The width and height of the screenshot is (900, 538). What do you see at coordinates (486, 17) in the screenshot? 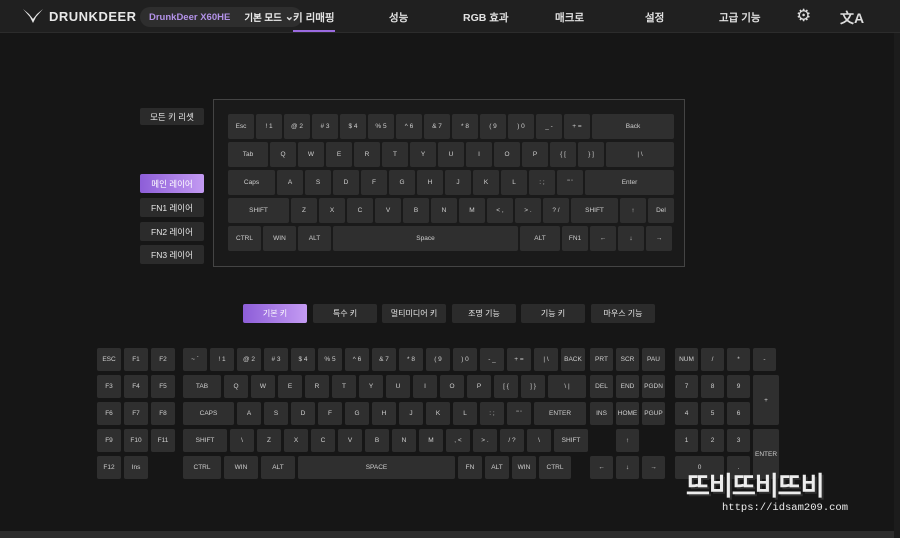
I see `nav-rgb-effects: RGB 효과` at bounding box center [486, 17].